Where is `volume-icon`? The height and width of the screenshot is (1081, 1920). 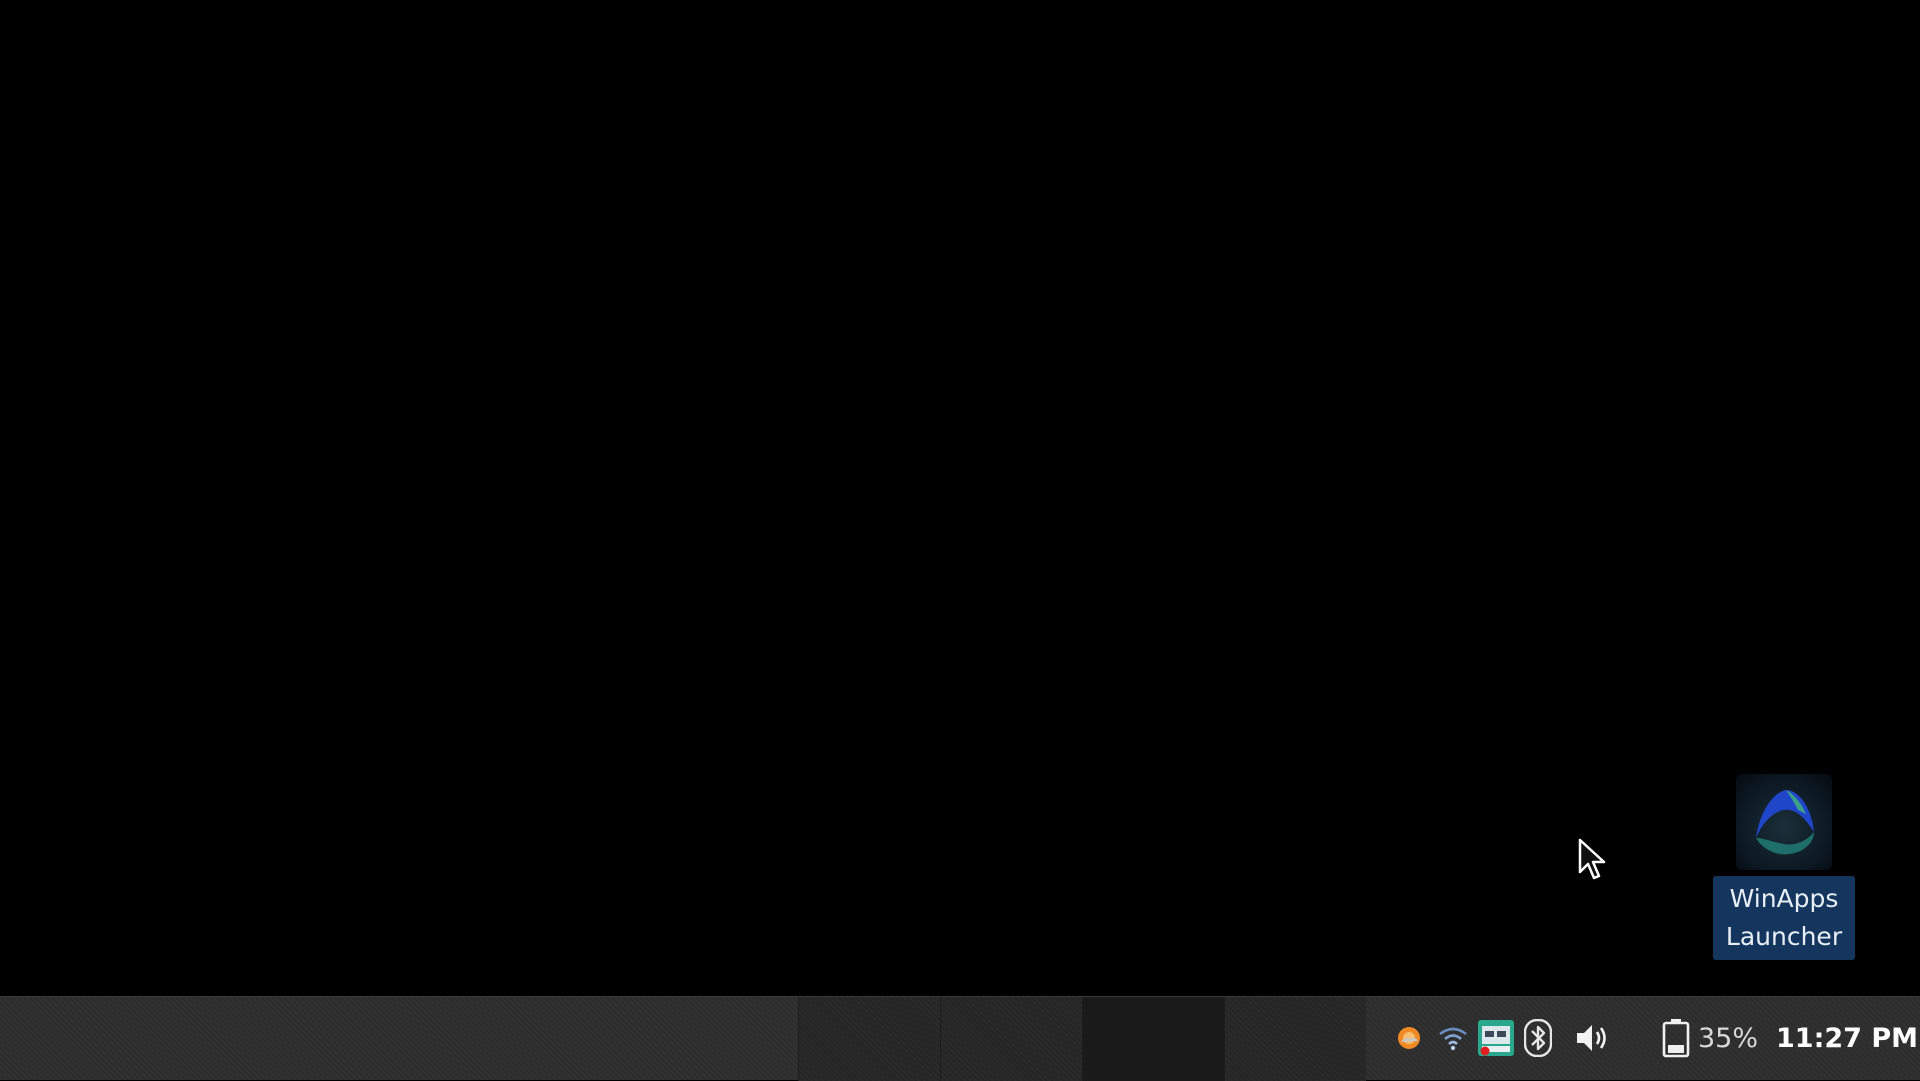
volume-icon is located at coordinates (1592, 1038).